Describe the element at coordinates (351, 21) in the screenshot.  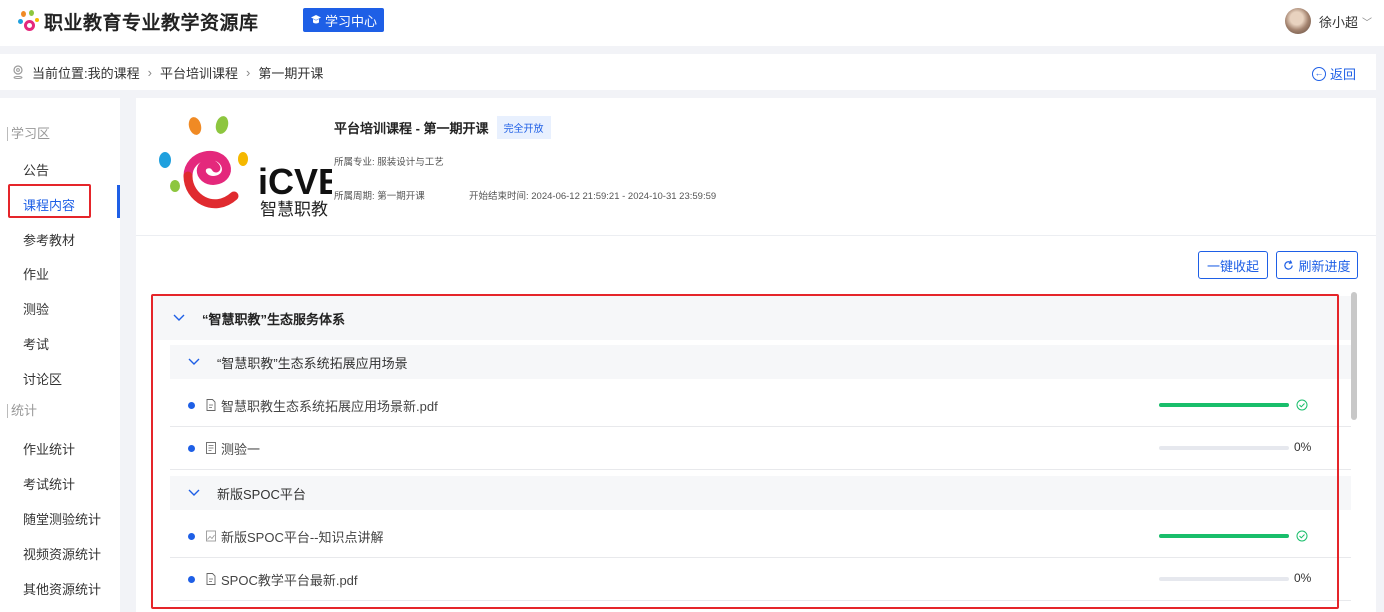
I see `learning-center-label: 学习中心` at that location.